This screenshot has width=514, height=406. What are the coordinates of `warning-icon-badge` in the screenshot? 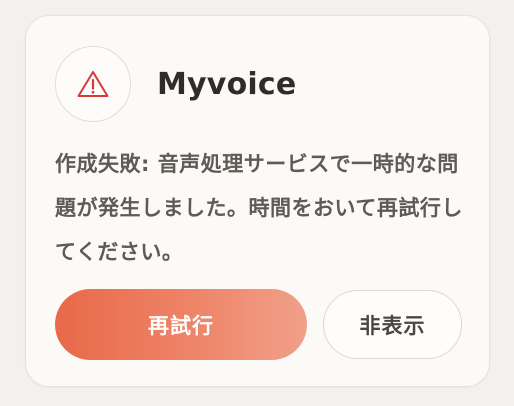 It's located at (93, 84).